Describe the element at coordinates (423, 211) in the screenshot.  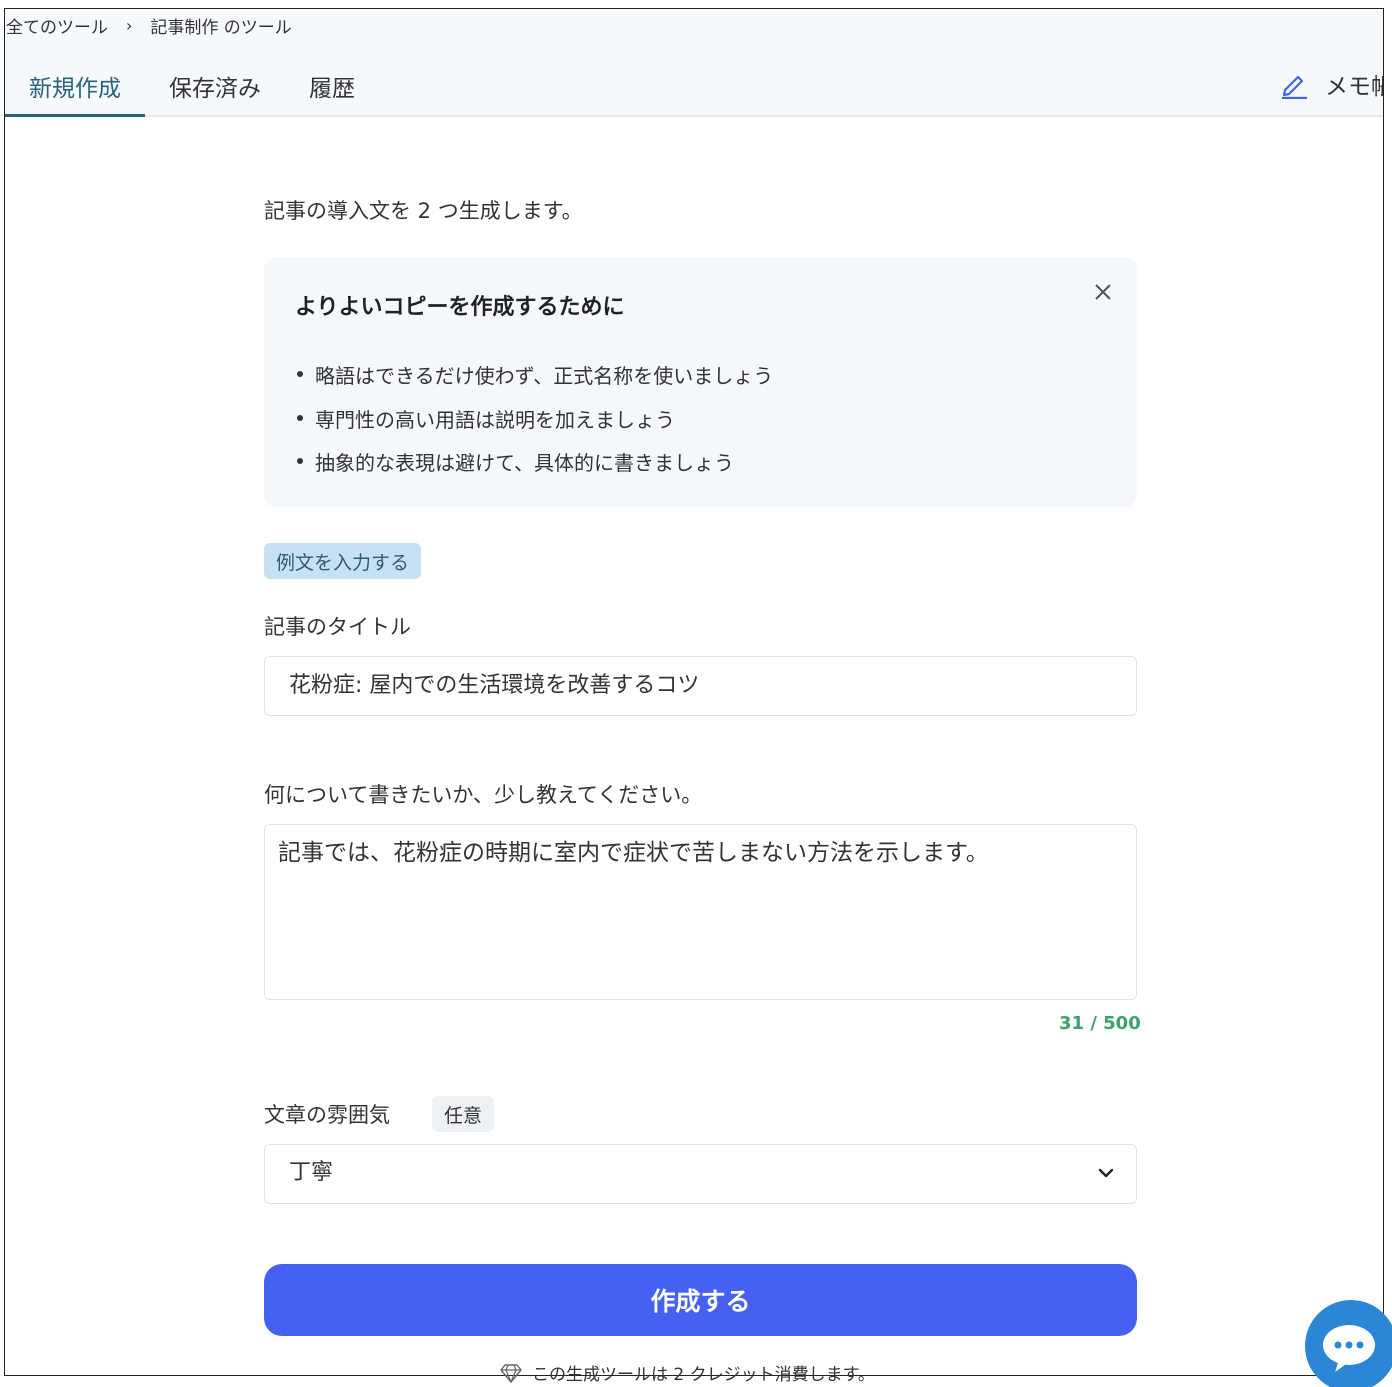
I see `intro-text: 記事の導入文を 2 つ生成します。` at that location.